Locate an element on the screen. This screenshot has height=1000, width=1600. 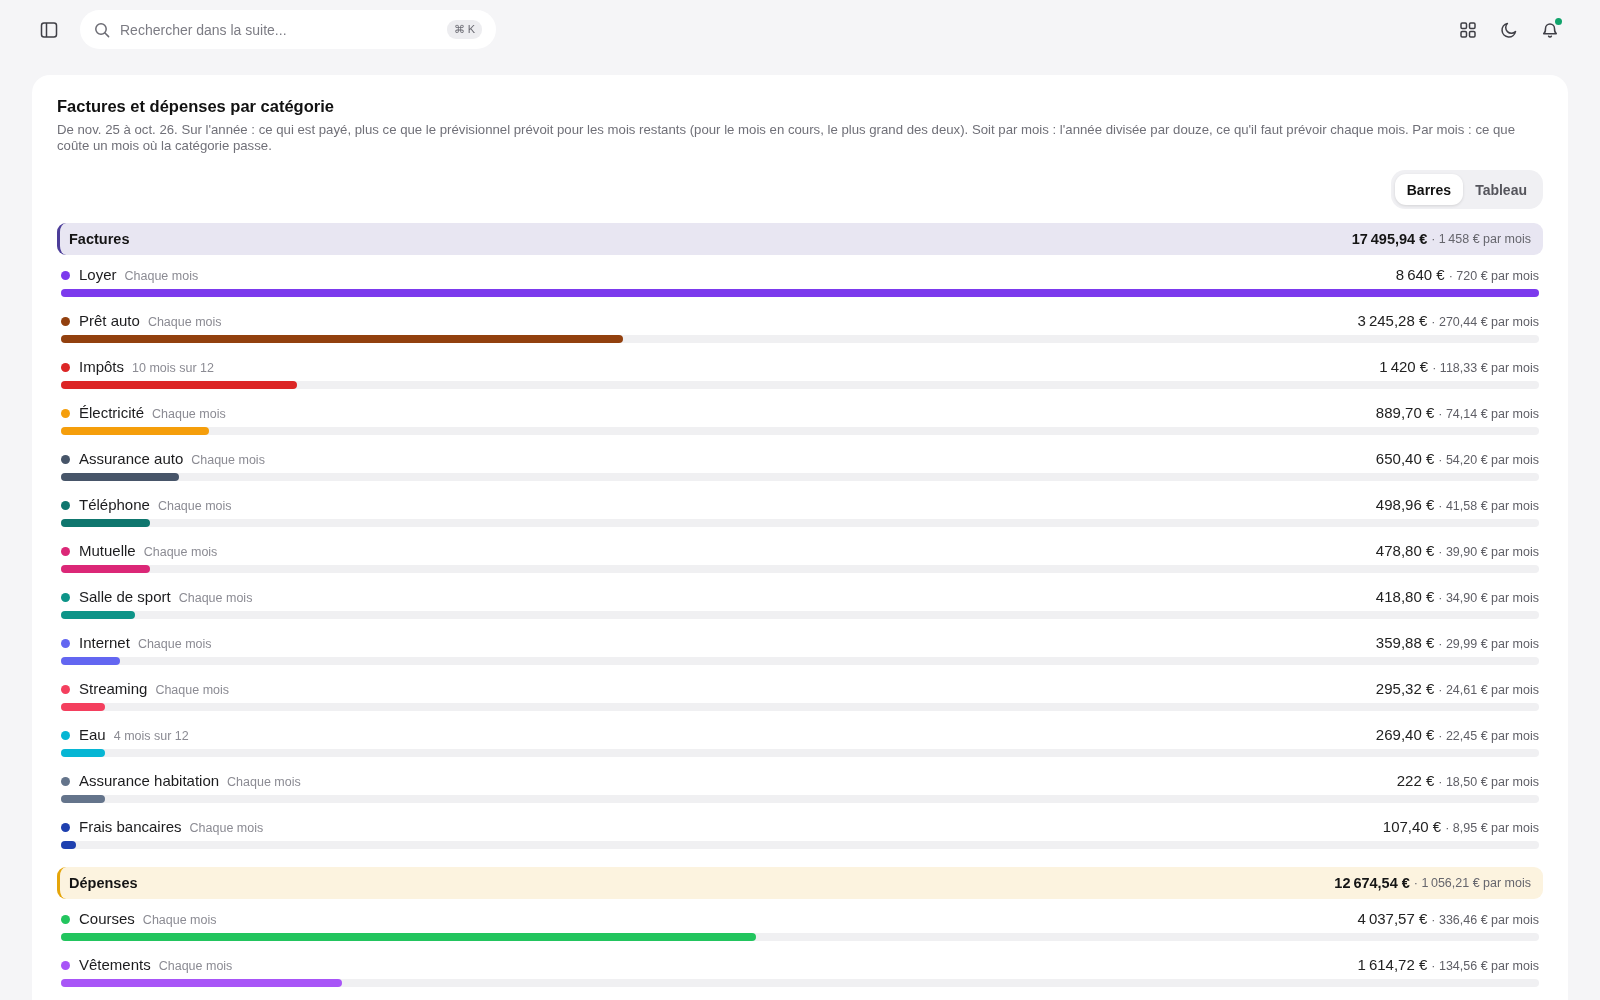
category-total: 359,88 € is located at coordinates (1405, 643).